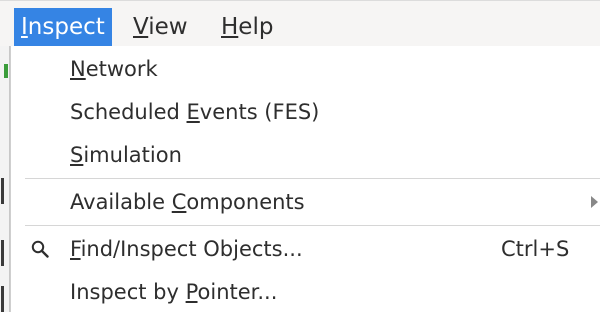  I want to click on menu-bar: Inspect View Help, so click(300, 23).